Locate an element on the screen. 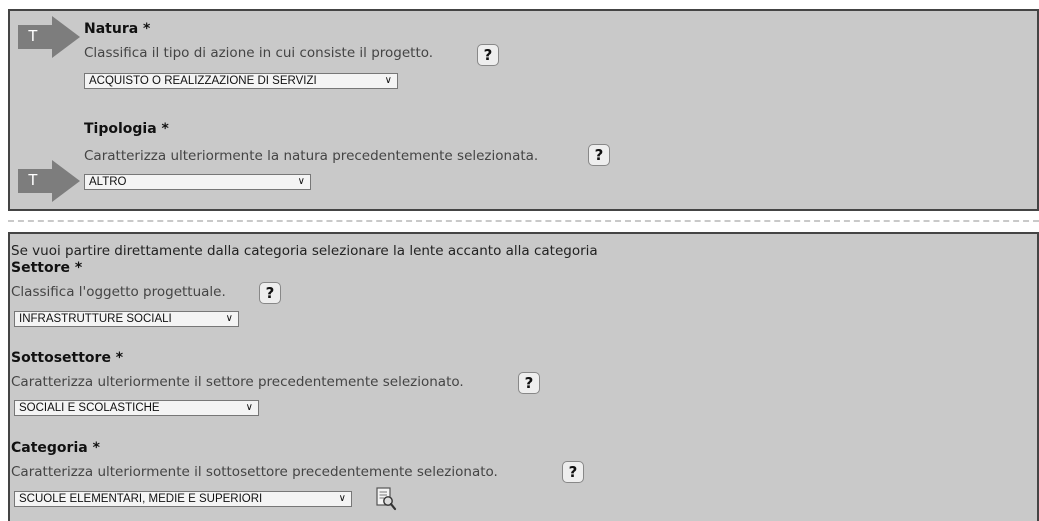  tipologia-help-button: ? is located at coordinates (599, 155).